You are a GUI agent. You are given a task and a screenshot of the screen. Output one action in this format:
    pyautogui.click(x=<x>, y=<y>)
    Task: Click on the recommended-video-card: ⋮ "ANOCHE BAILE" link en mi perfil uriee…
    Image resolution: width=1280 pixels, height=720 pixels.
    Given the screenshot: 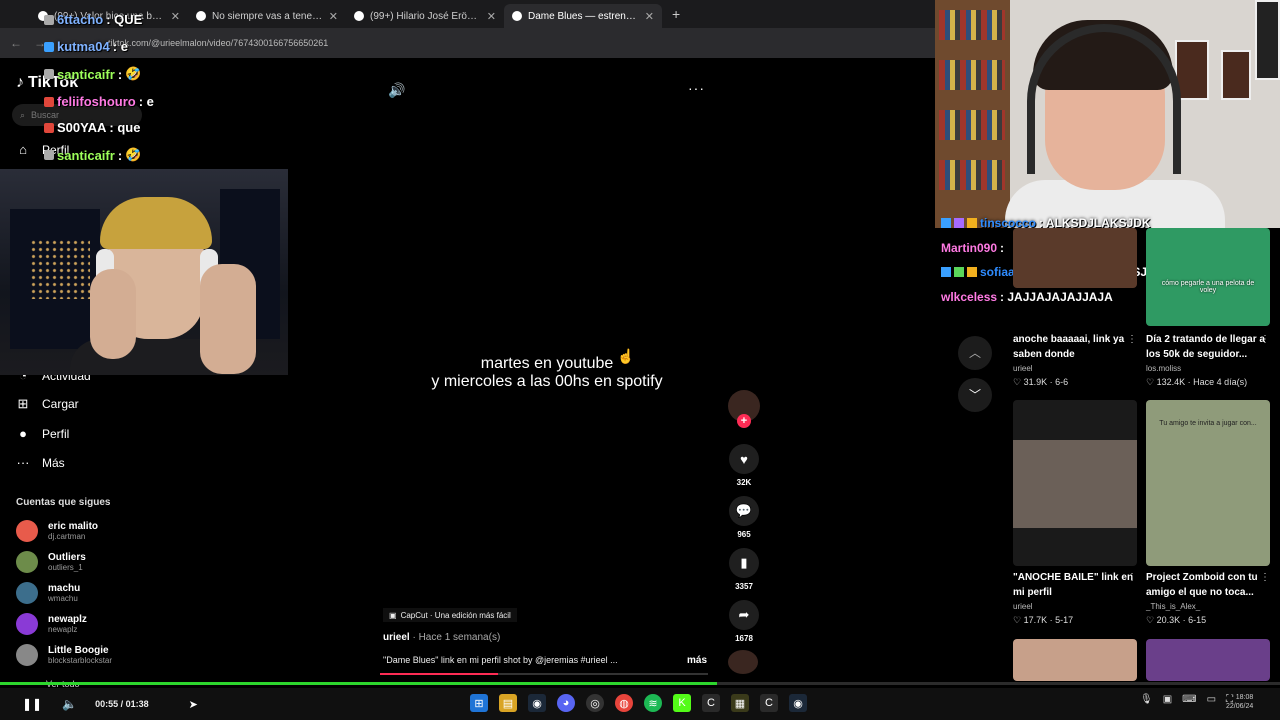 What is the action you would take?
    pyautogui.click(x=1075, y=513)
    